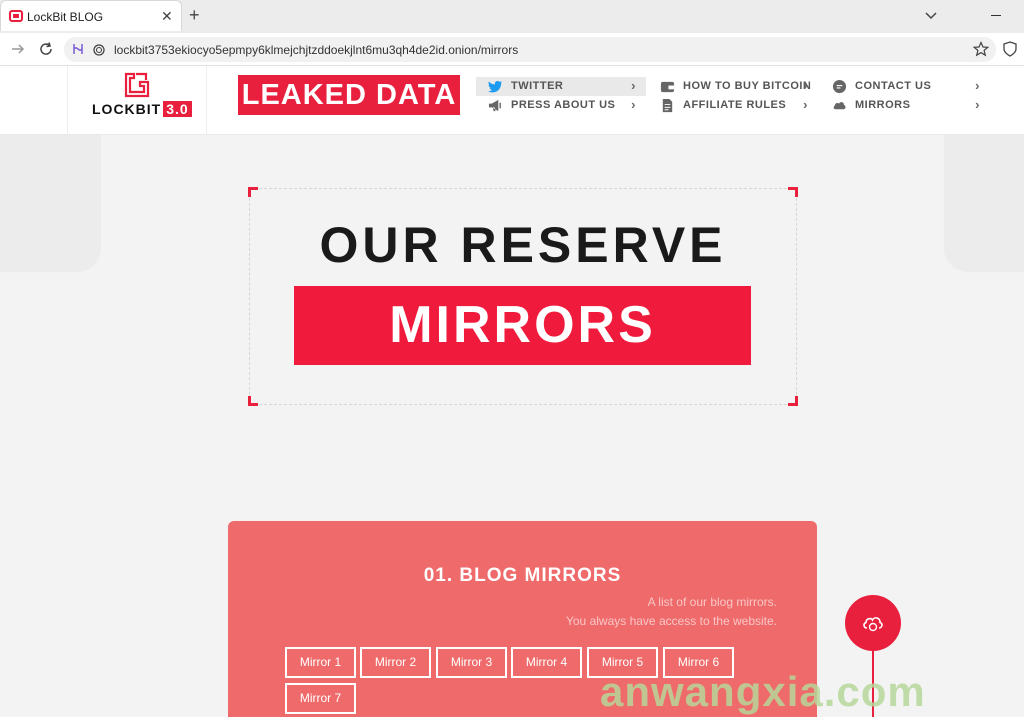 The height and width of the screenshot is (717, 1024). Describe the element at coordinates (320, 662) in the screenshot. I see `mirror-link: Mirror 1` at that location.